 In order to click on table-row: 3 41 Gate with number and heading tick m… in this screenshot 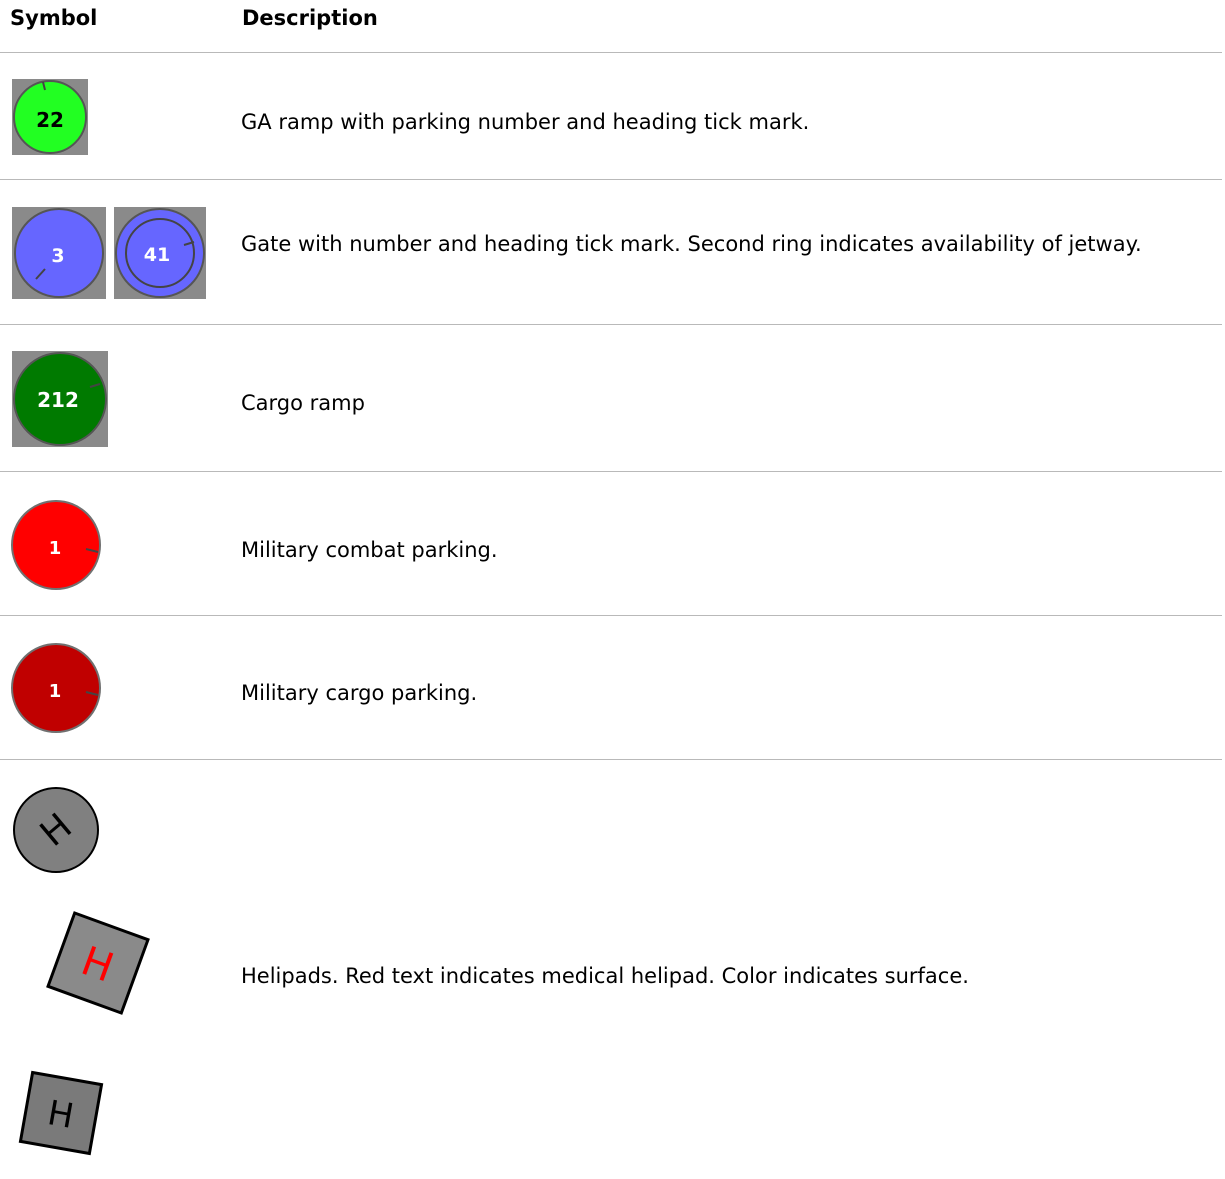, I will do `click(611, 252)`.